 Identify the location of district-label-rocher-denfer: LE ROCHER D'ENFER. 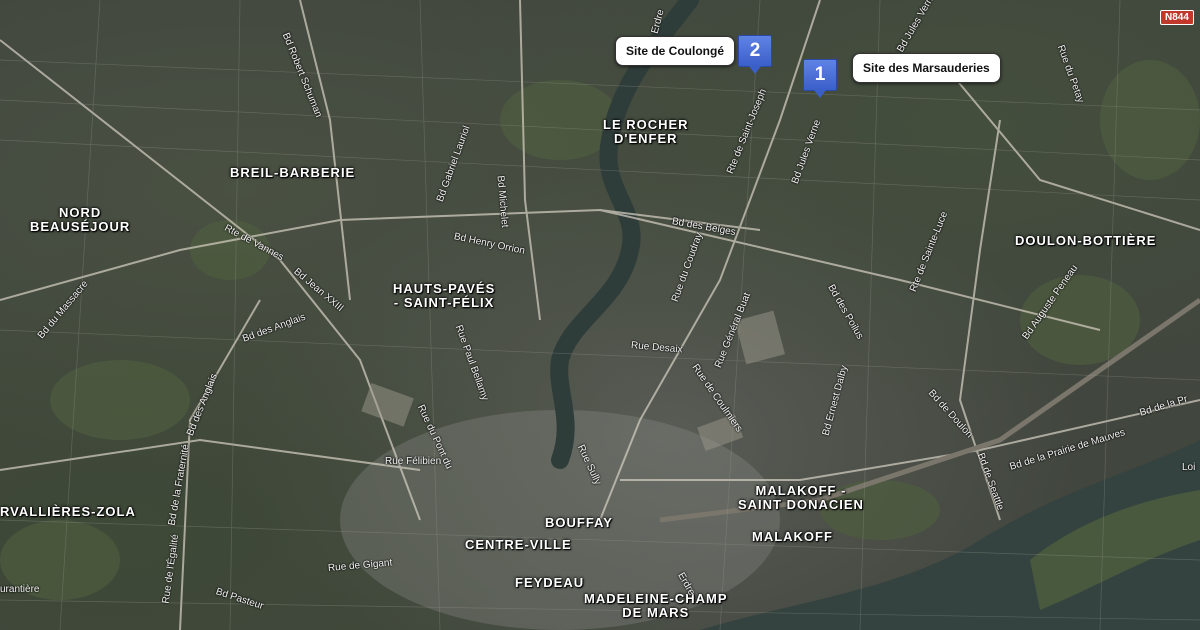
(646, 131).